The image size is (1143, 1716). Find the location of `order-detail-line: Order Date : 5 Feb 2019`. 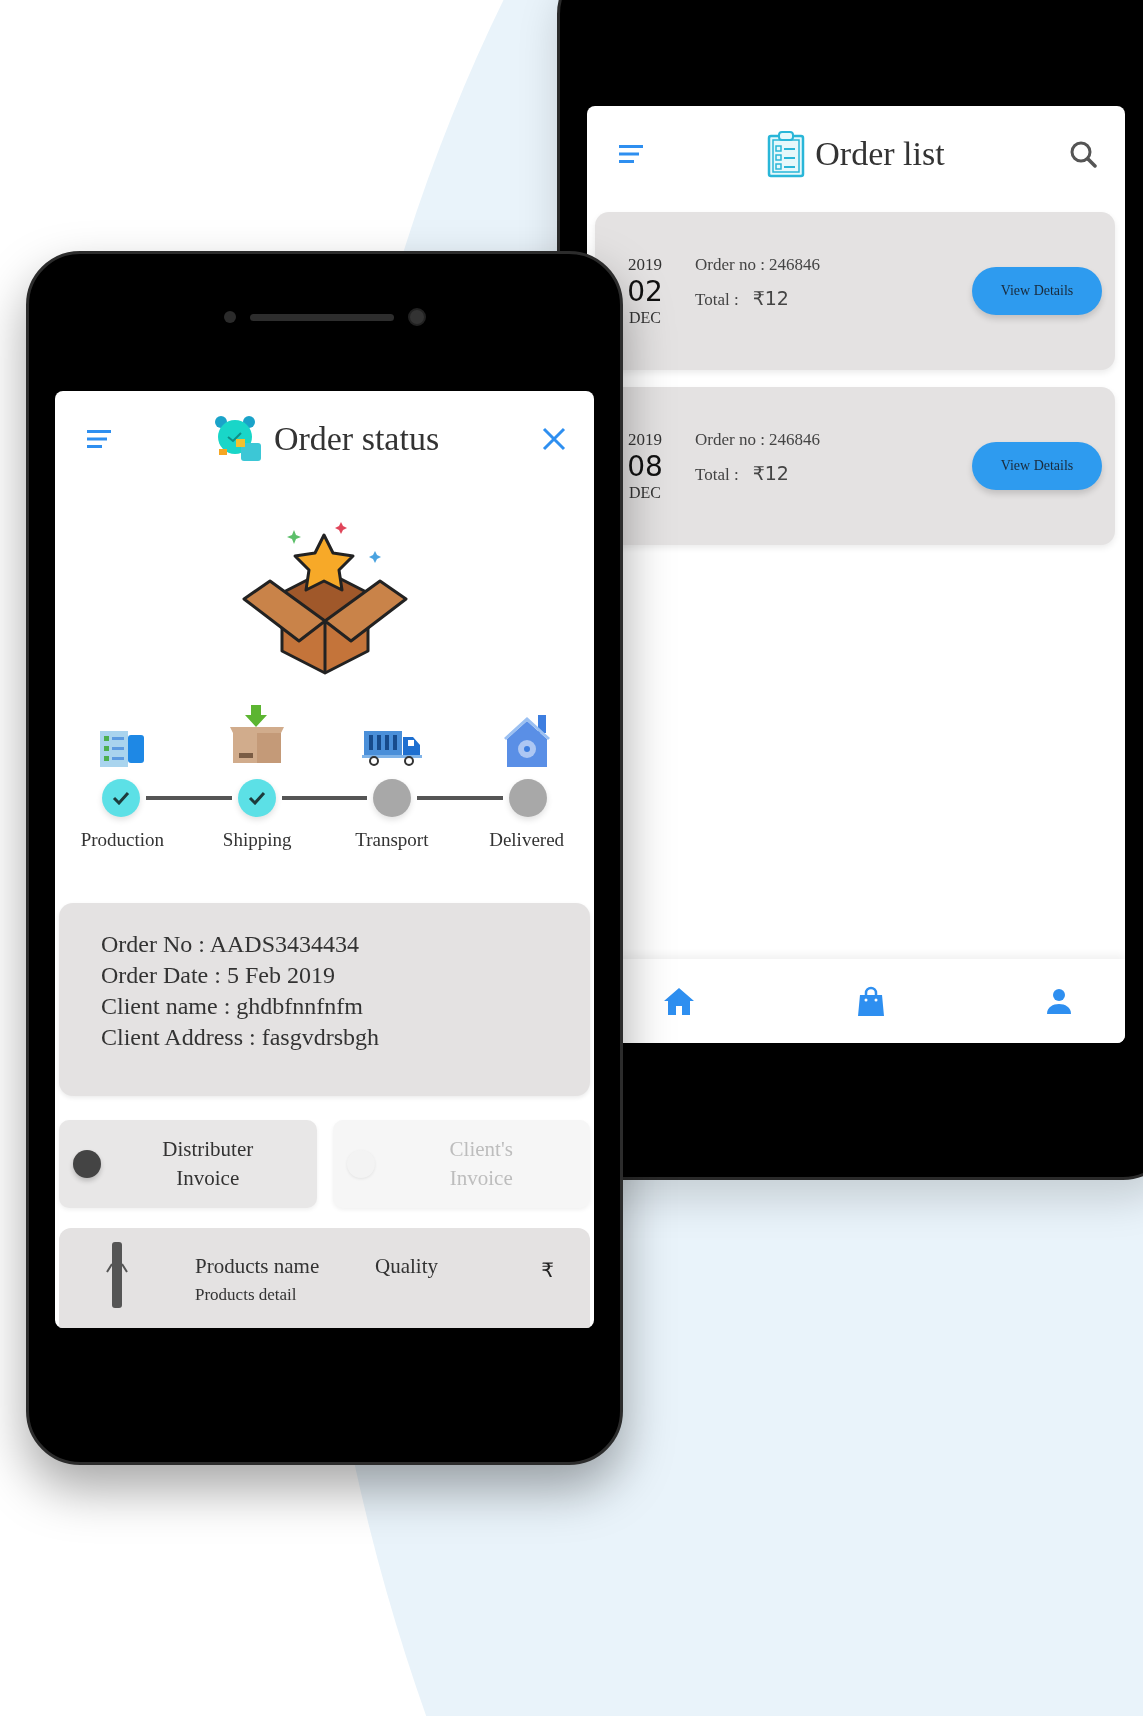

order-detail-line: Order Date : 5 Feb 2019 is located at coordinates (218, 975).